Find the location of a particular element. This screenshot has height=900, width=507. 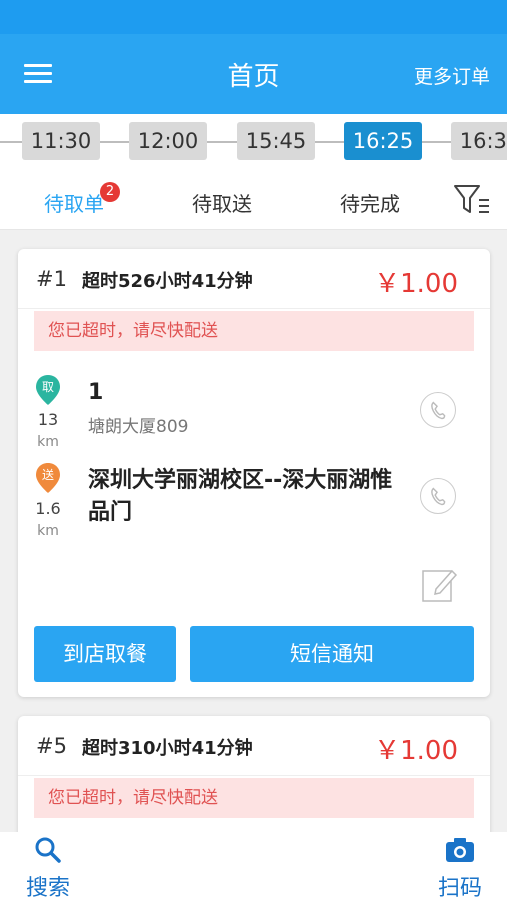

tab-pickup-delivery: 待取送 is located at coordinates (222, 202).